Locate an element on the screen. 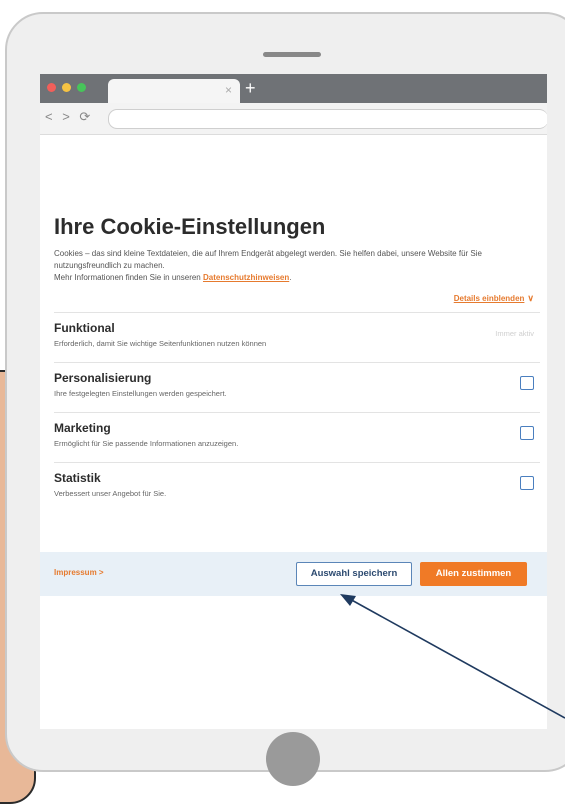  pointer-arrow is located at coordinates (452, 656).